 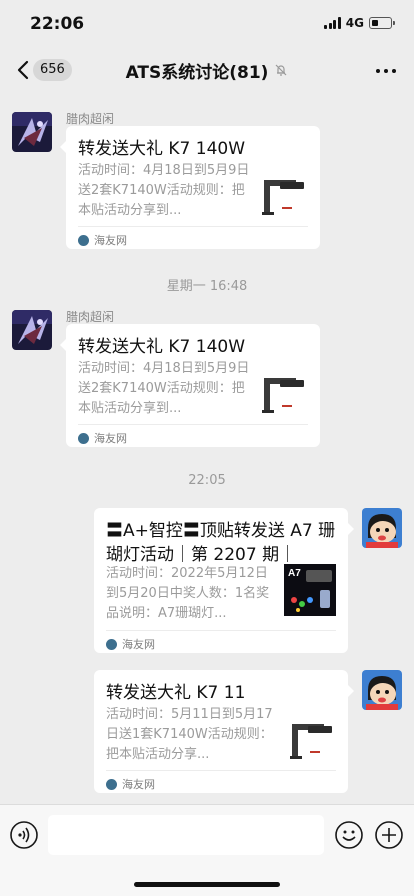 I want to click on more-icon, so click(x=386, y=71).